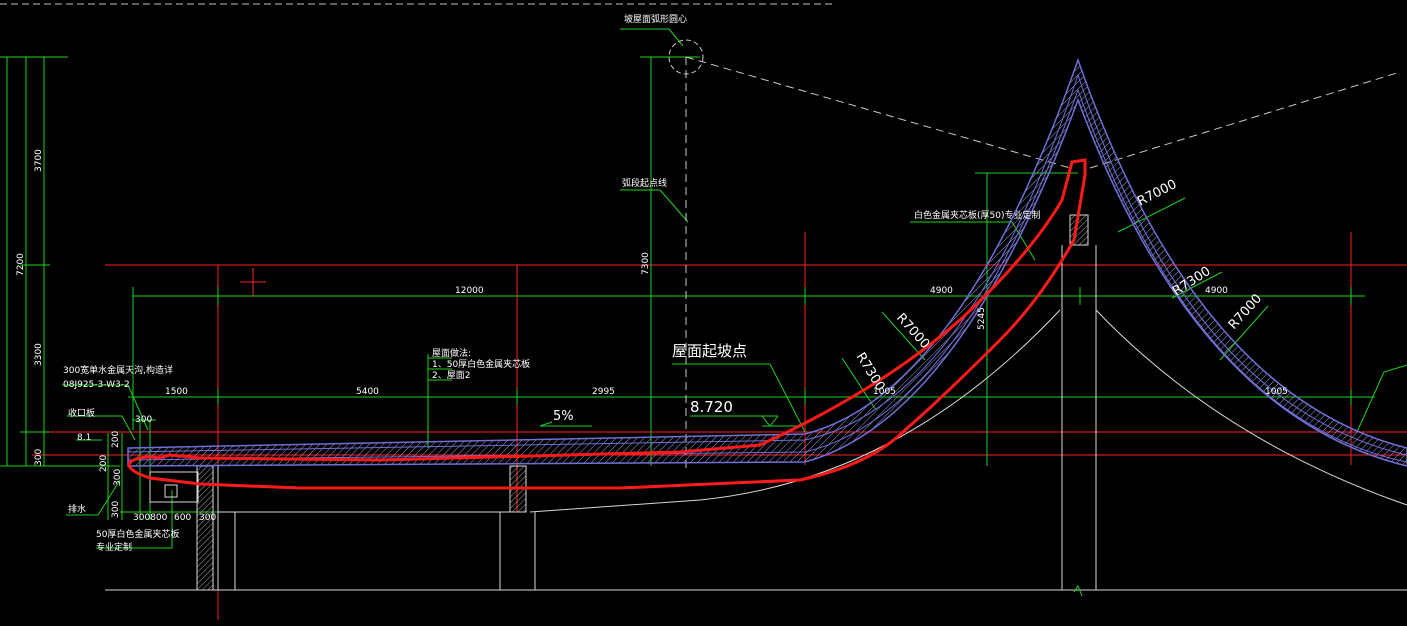 This screenshot has width=1407, height=626. I want to click on level-81-label: 8.1, so click(84, 438).